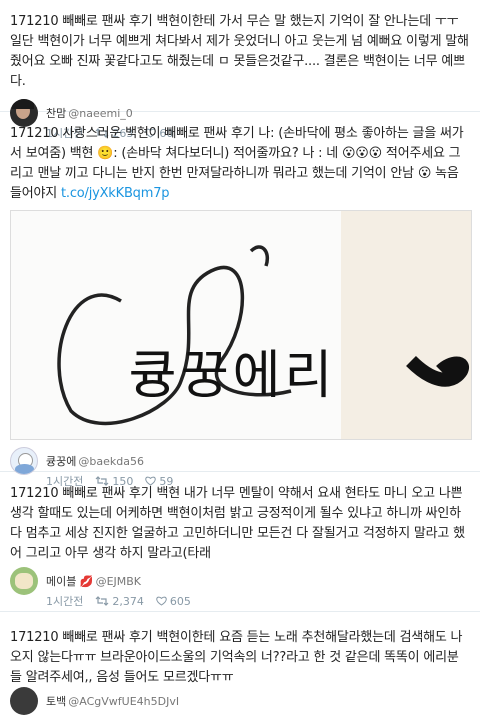 The width and height of the screenshot is (480, 715). Describe the element at coordinates (233, 376) in the screenshot. I see `photo-caption-text: 큥꿍에리` at that location.